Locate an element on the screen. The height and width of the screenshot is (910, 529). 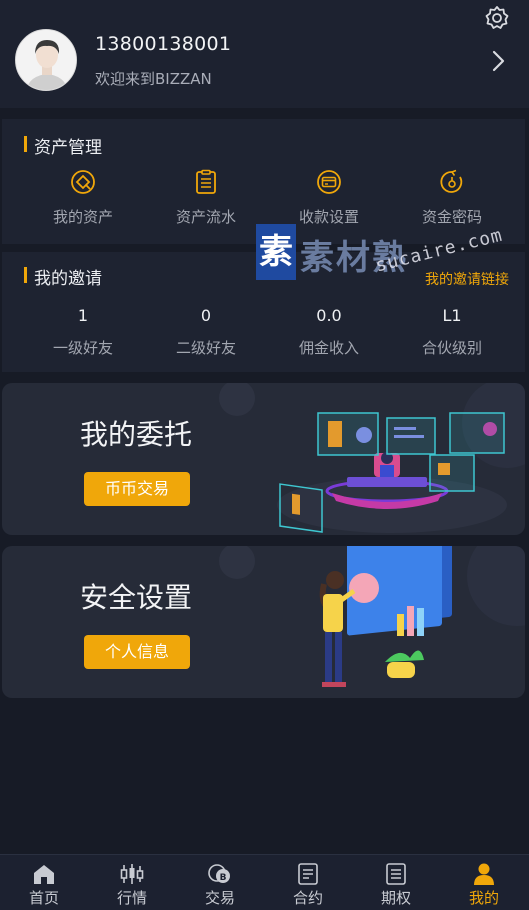
asset-history-item: 资产流水 is located at coordinates (206, 198).